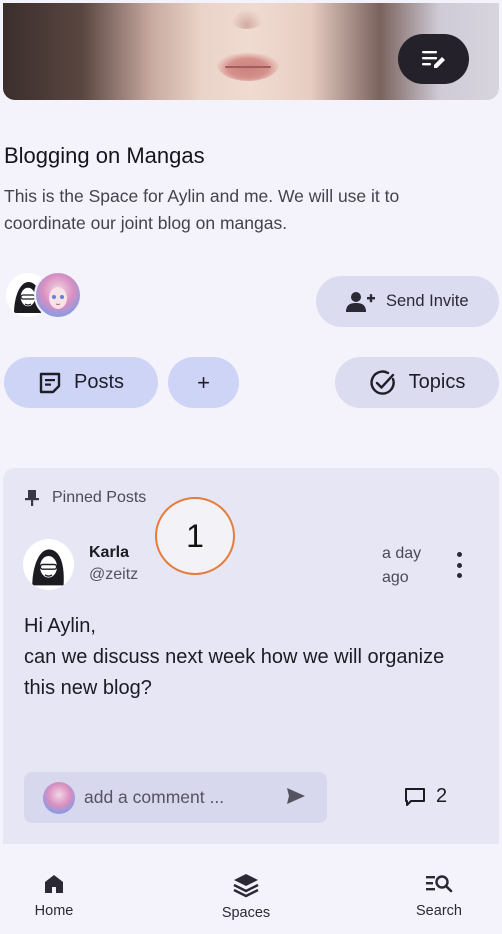  What do you see at coordinates (415, 796) in the screenshot?
I see `comment-icon` at bounding box center [415, 796].